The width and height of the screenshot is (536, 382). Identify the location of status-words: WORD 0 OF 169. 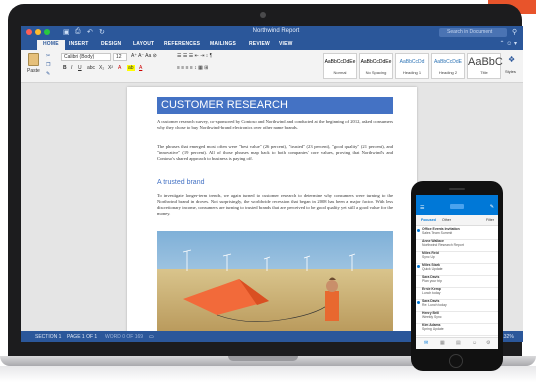
(124, 337).